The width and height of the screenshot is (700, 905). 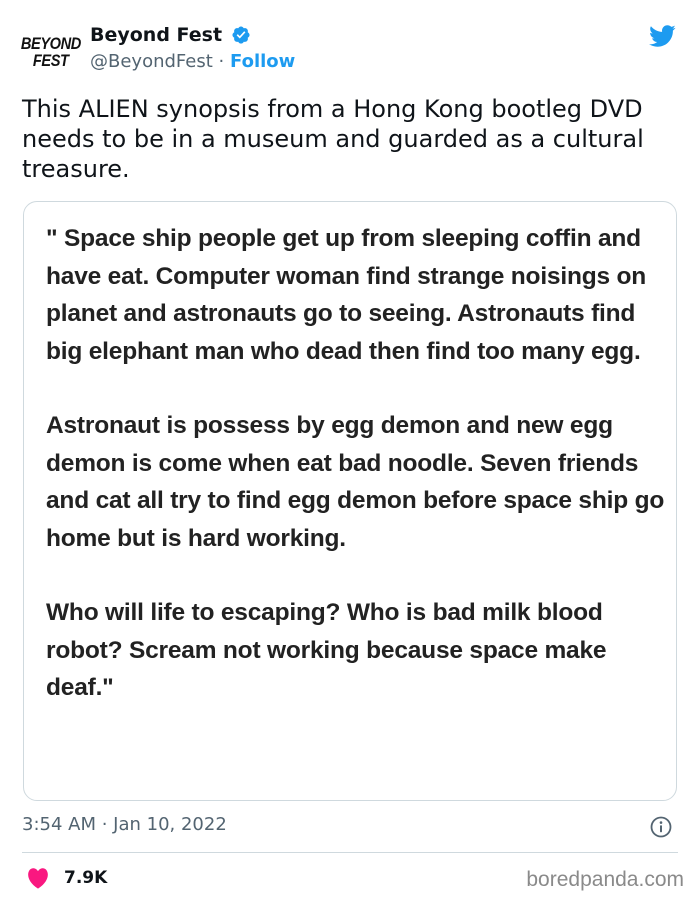 What do you see at coordinates (605, 879) in the screenshot?
I see `watermark: boredpanda.com` at bounding box center [605, 879].